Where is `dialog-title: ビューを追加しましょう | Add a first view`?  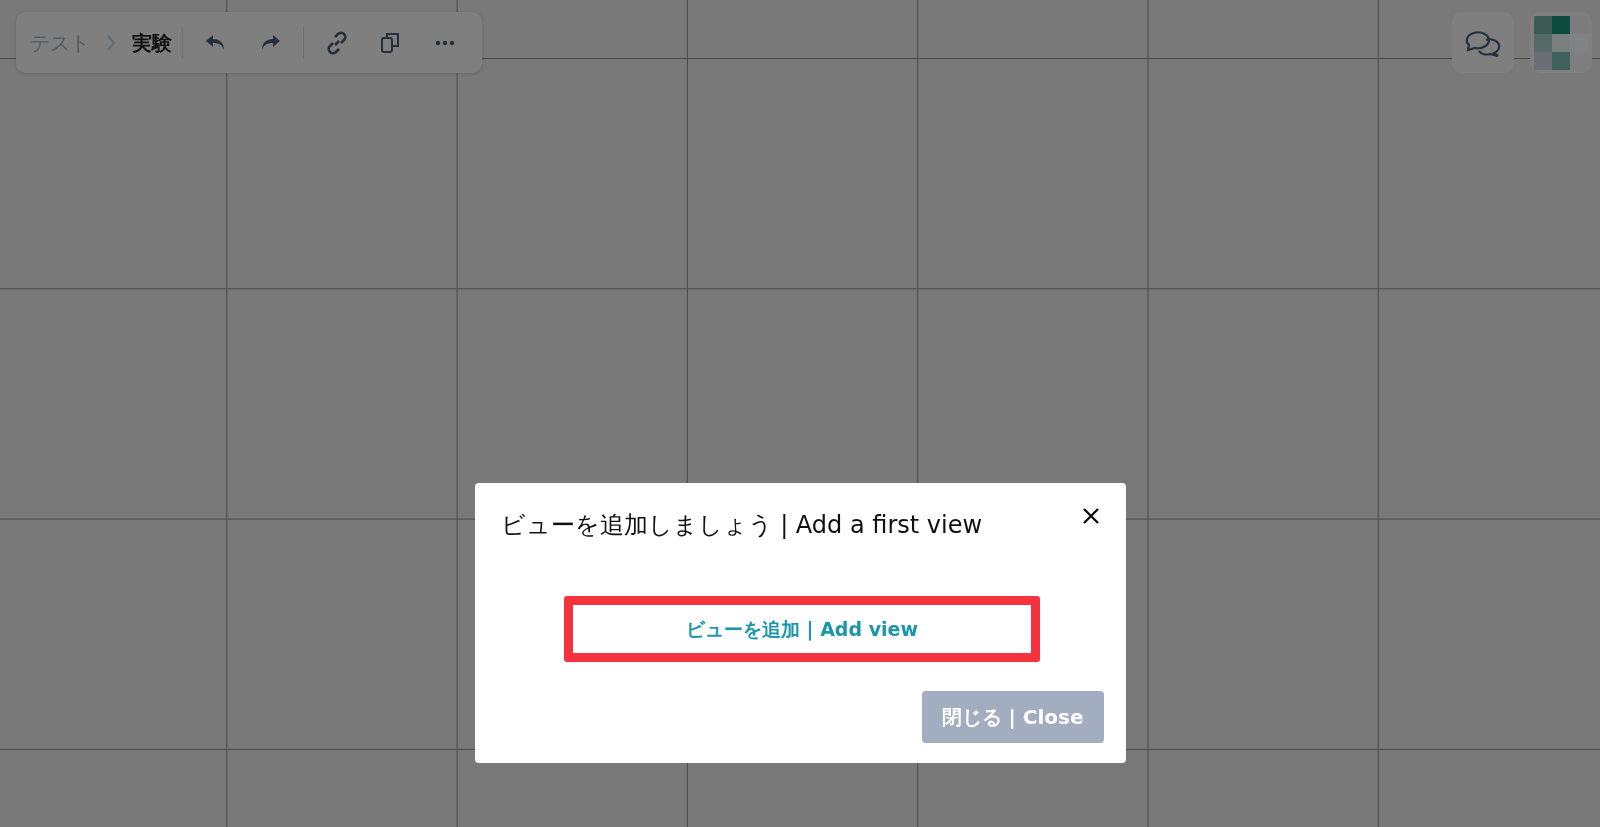
dialog-title: ビューを追加しましょう | Add a first view is located at coordinates (741, 525).